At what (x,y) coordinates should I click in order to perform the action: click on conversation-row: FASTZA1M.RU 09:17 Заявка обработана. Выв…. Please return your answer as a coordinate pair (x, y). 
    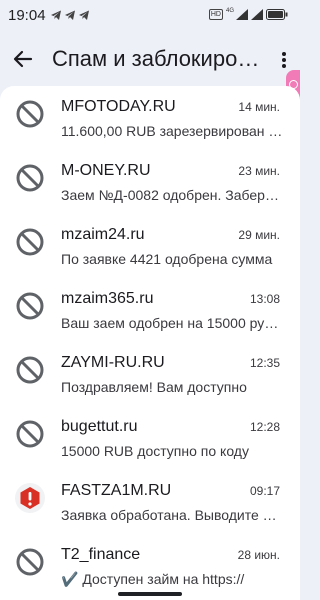
    Looking at the image, I should click on (150, 501).